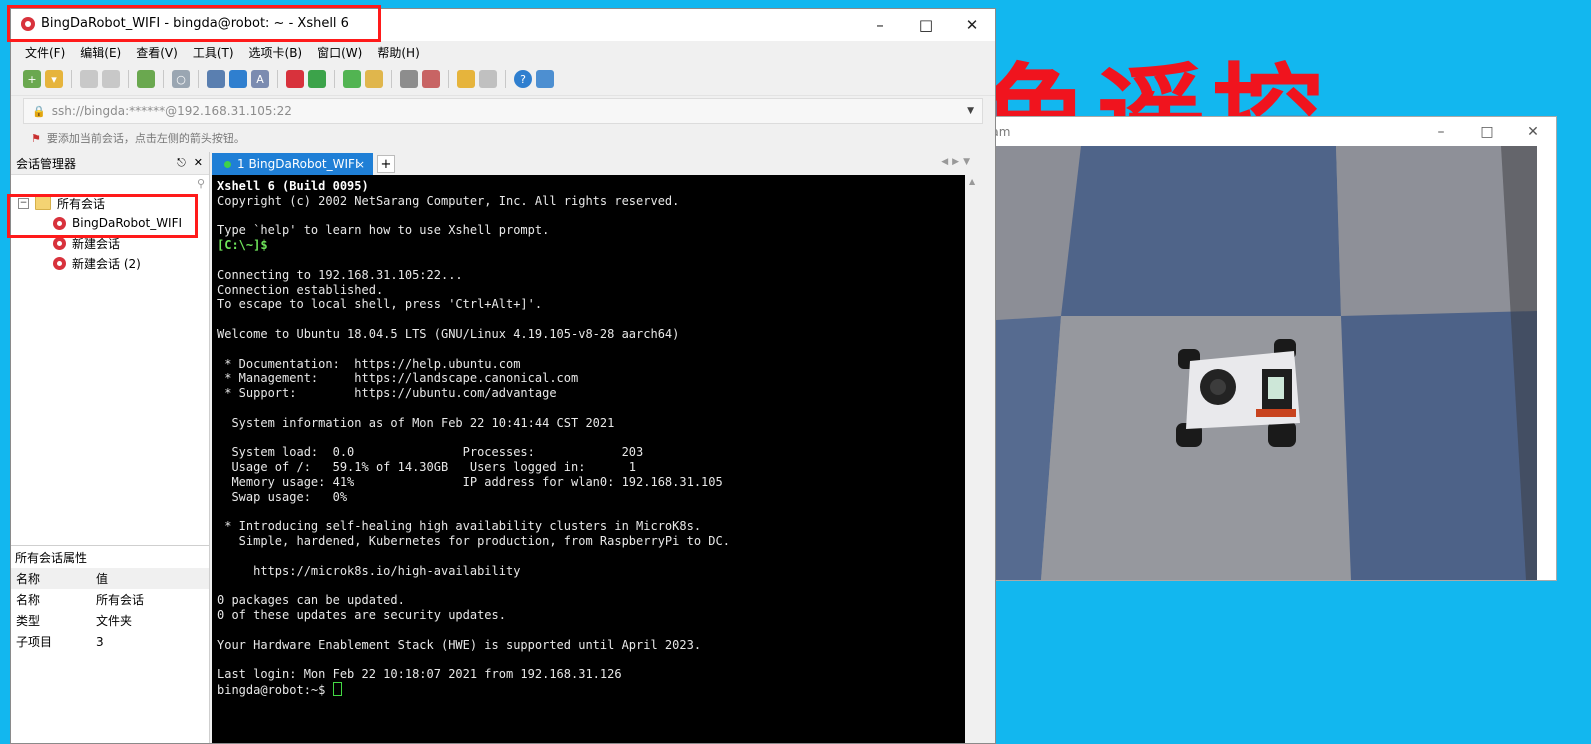 This screenshot has height=744, width=1591. What do you see at coordinates (295, 79) in the screenshot?
I see `xshell-icon` at bounding box center [295, 79].